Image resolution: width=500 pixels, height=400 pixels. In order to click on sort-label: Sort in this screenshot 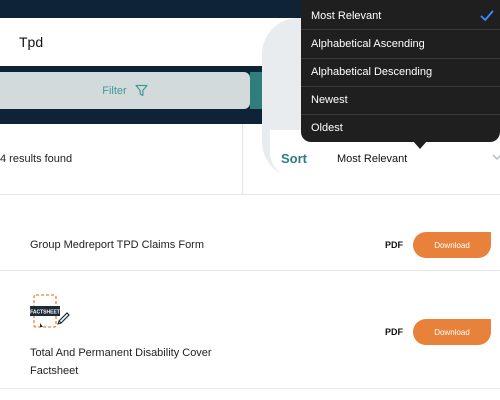, I will do `click(294, 158)`.